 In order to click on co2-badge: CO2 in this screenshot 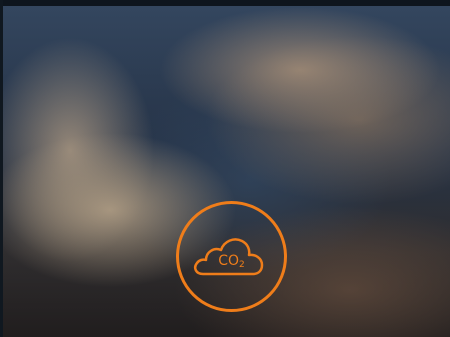, I will do `click(231, 256)`.